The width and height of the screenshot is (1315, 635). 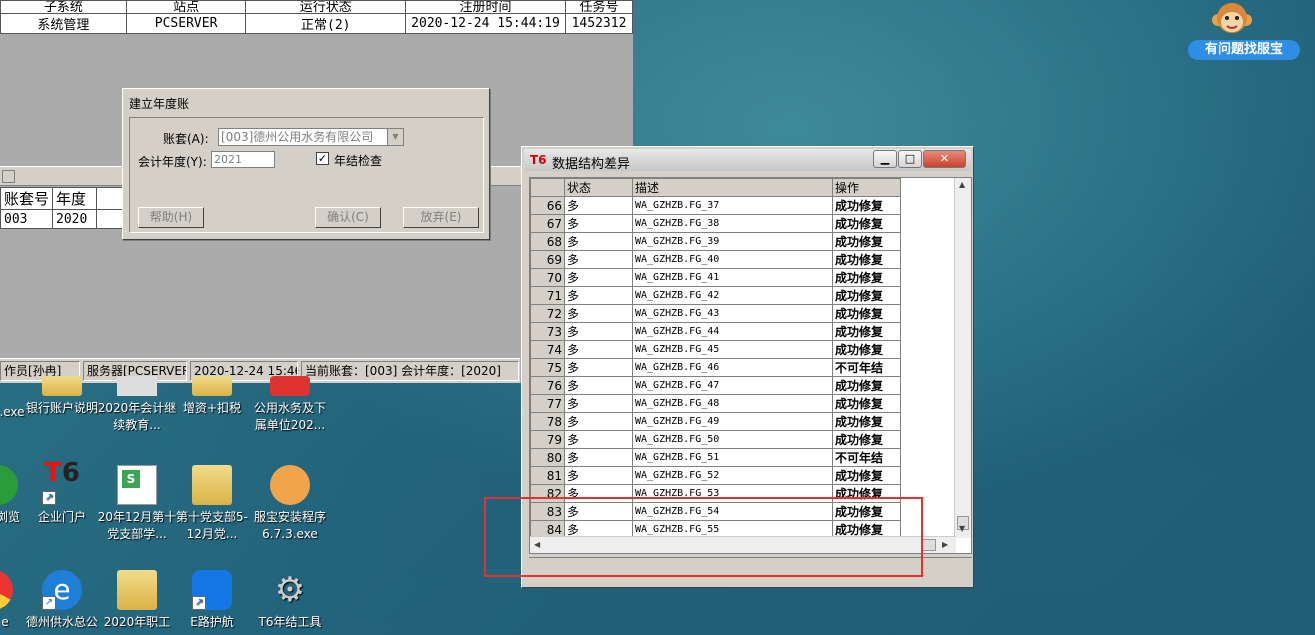 I want to click on col-task-id: 任务号, so click(x=599, y=7).